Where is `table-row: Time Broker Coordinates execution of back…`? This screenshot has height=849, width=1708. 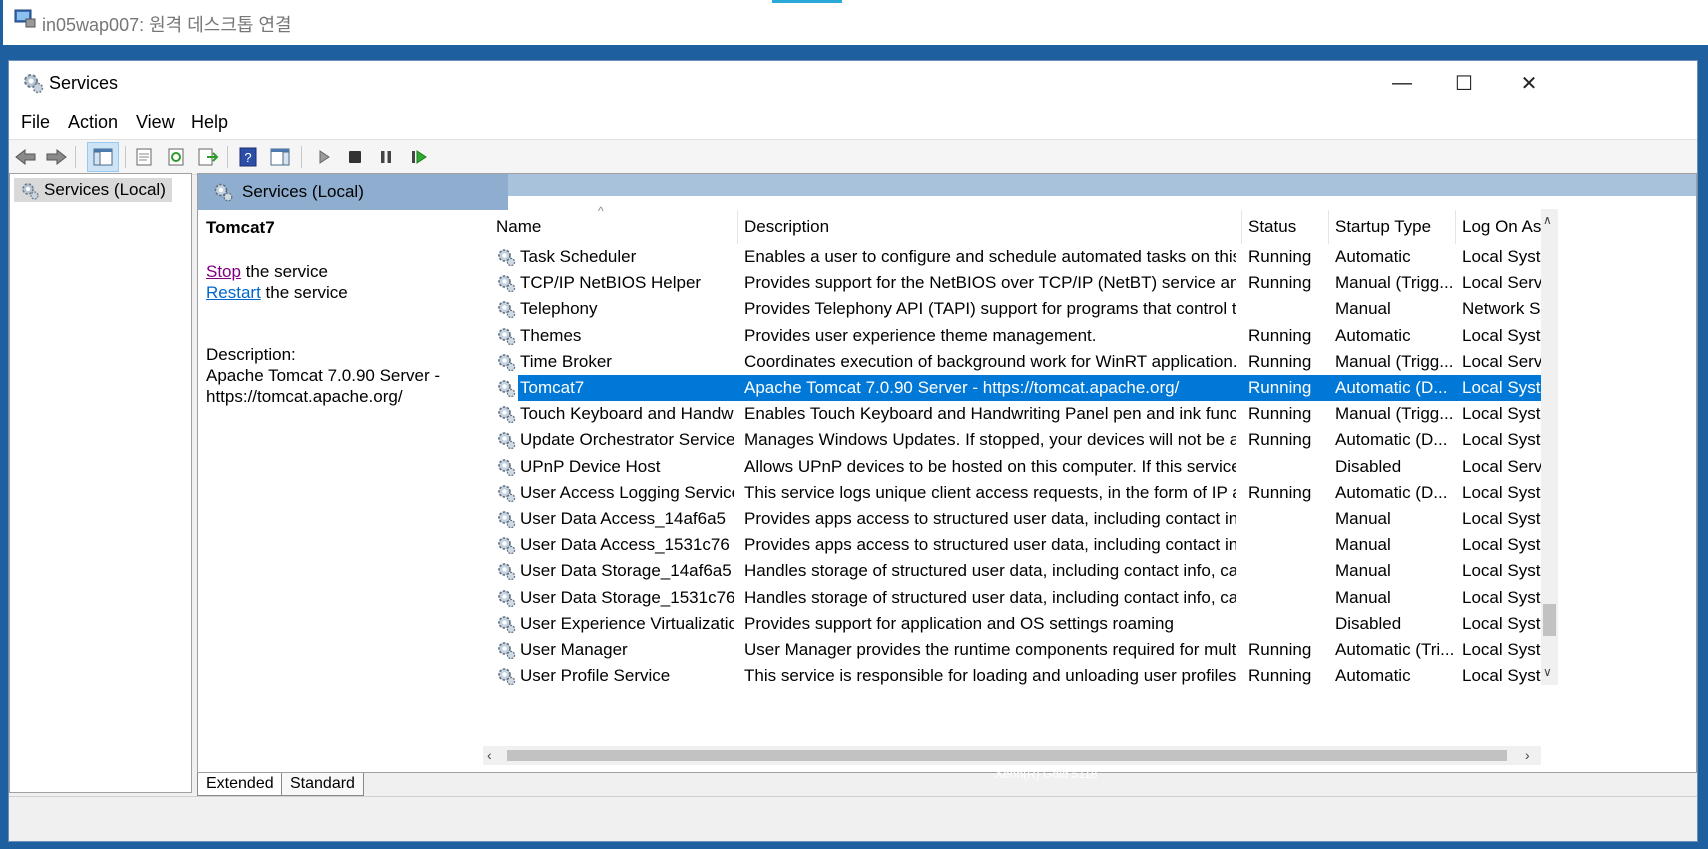
table-row: Time Broker Coordinates execution of back… is located at coordinates (1021, 362).